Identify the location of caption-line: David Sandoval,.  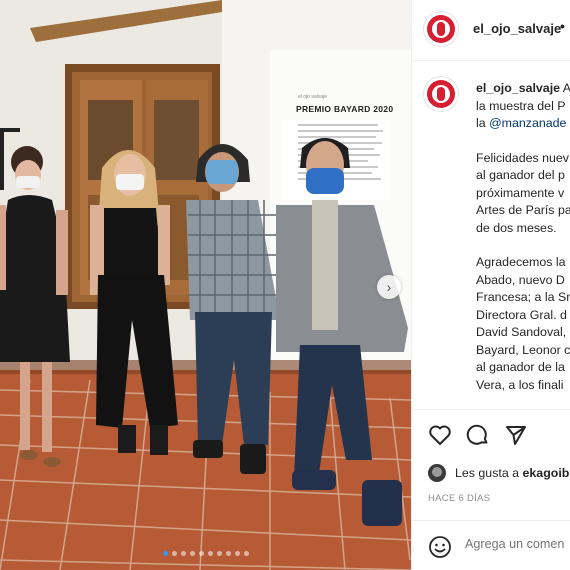
(523, 333).